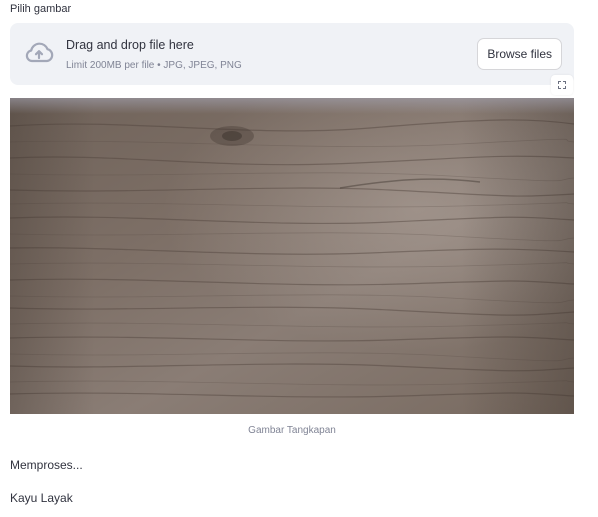 This screenshot has width=598, height=517. Describe the element at coordinates (41, 9) in the screenshot. I see `uploader-label: Pilih gambar` at that location.